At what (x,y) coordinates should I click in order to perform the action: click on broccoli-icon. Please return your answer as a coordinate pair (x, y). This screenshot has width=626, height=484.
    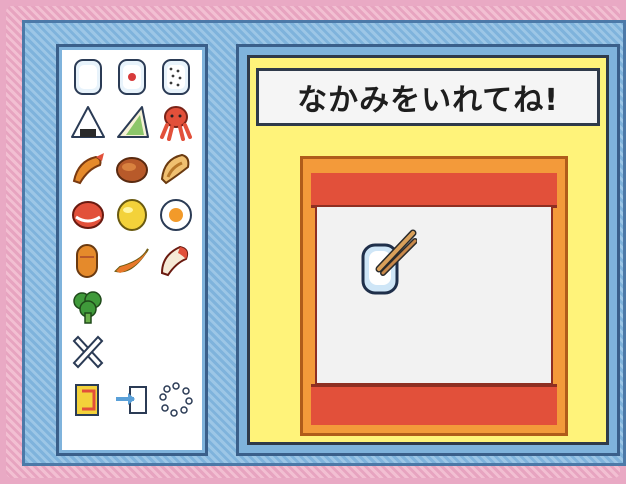
    Looking at the image, I should click on (88, 307).